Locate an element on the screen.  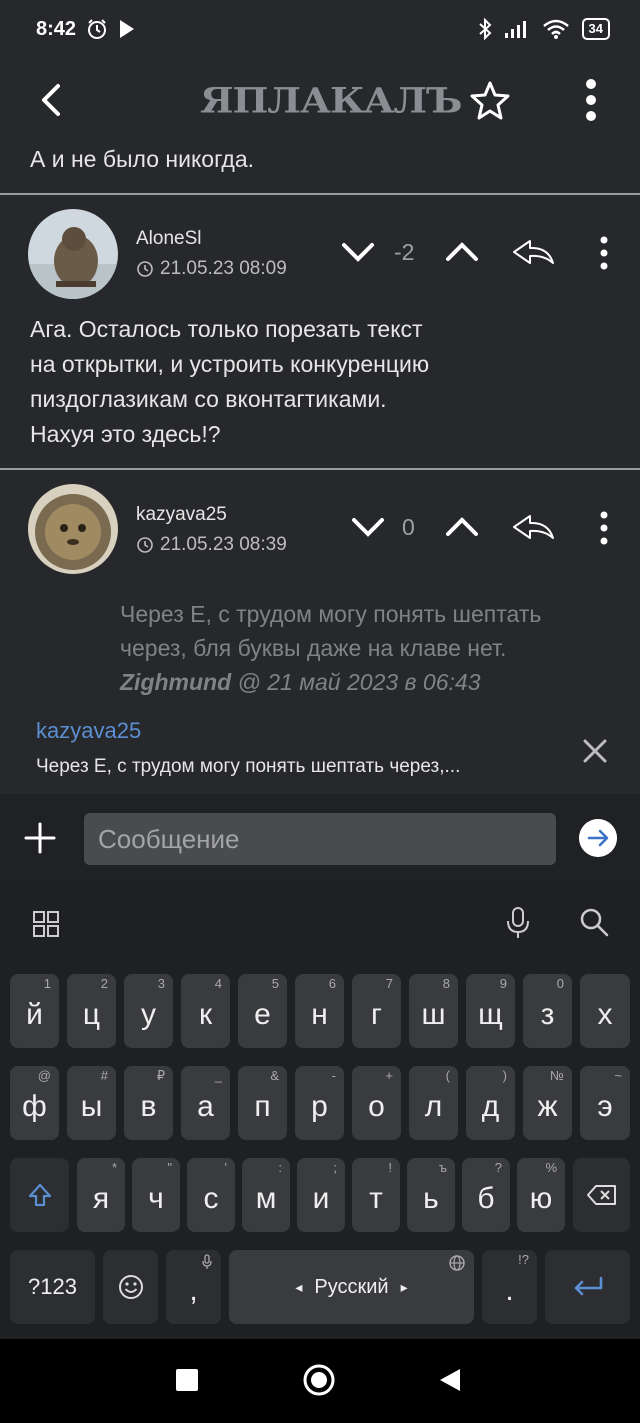
apps-grid-icon is located at coordinates (46, 924).